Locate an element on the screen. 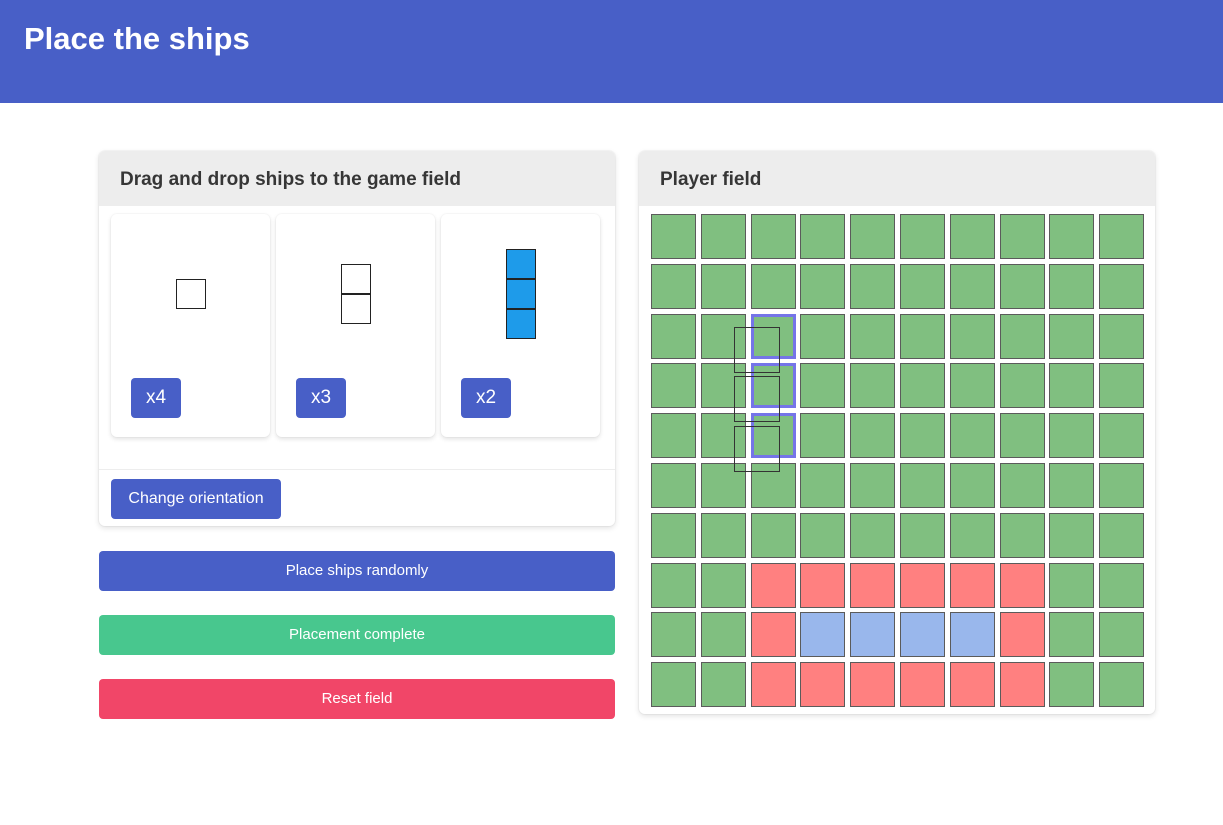 The height and width of the screenshot is (825, 1223). ship-option-size-1: x4 is located at coordinates (190, 325).